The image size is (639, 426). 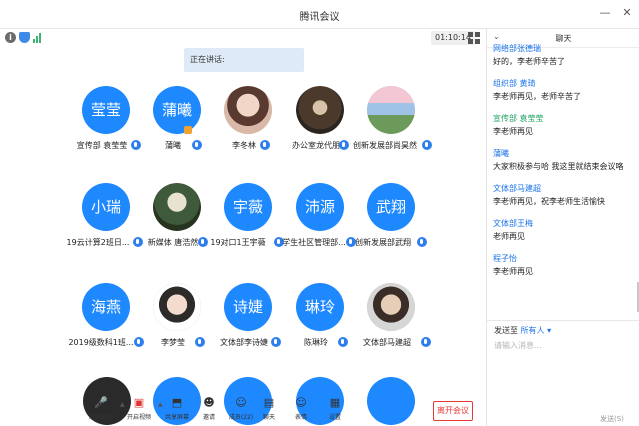 I want to click on message-sender: 程子怡, so click(x=505, y=258).